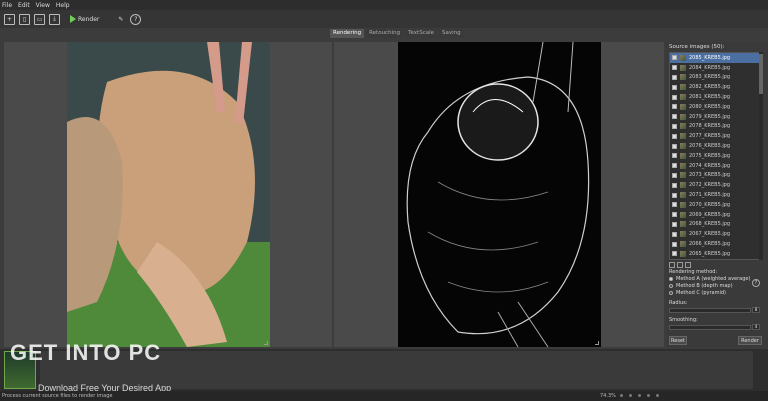 The image size is (768, 401). I want to click on list-item: 2074_KREB5.jpg, so click(715, 166).